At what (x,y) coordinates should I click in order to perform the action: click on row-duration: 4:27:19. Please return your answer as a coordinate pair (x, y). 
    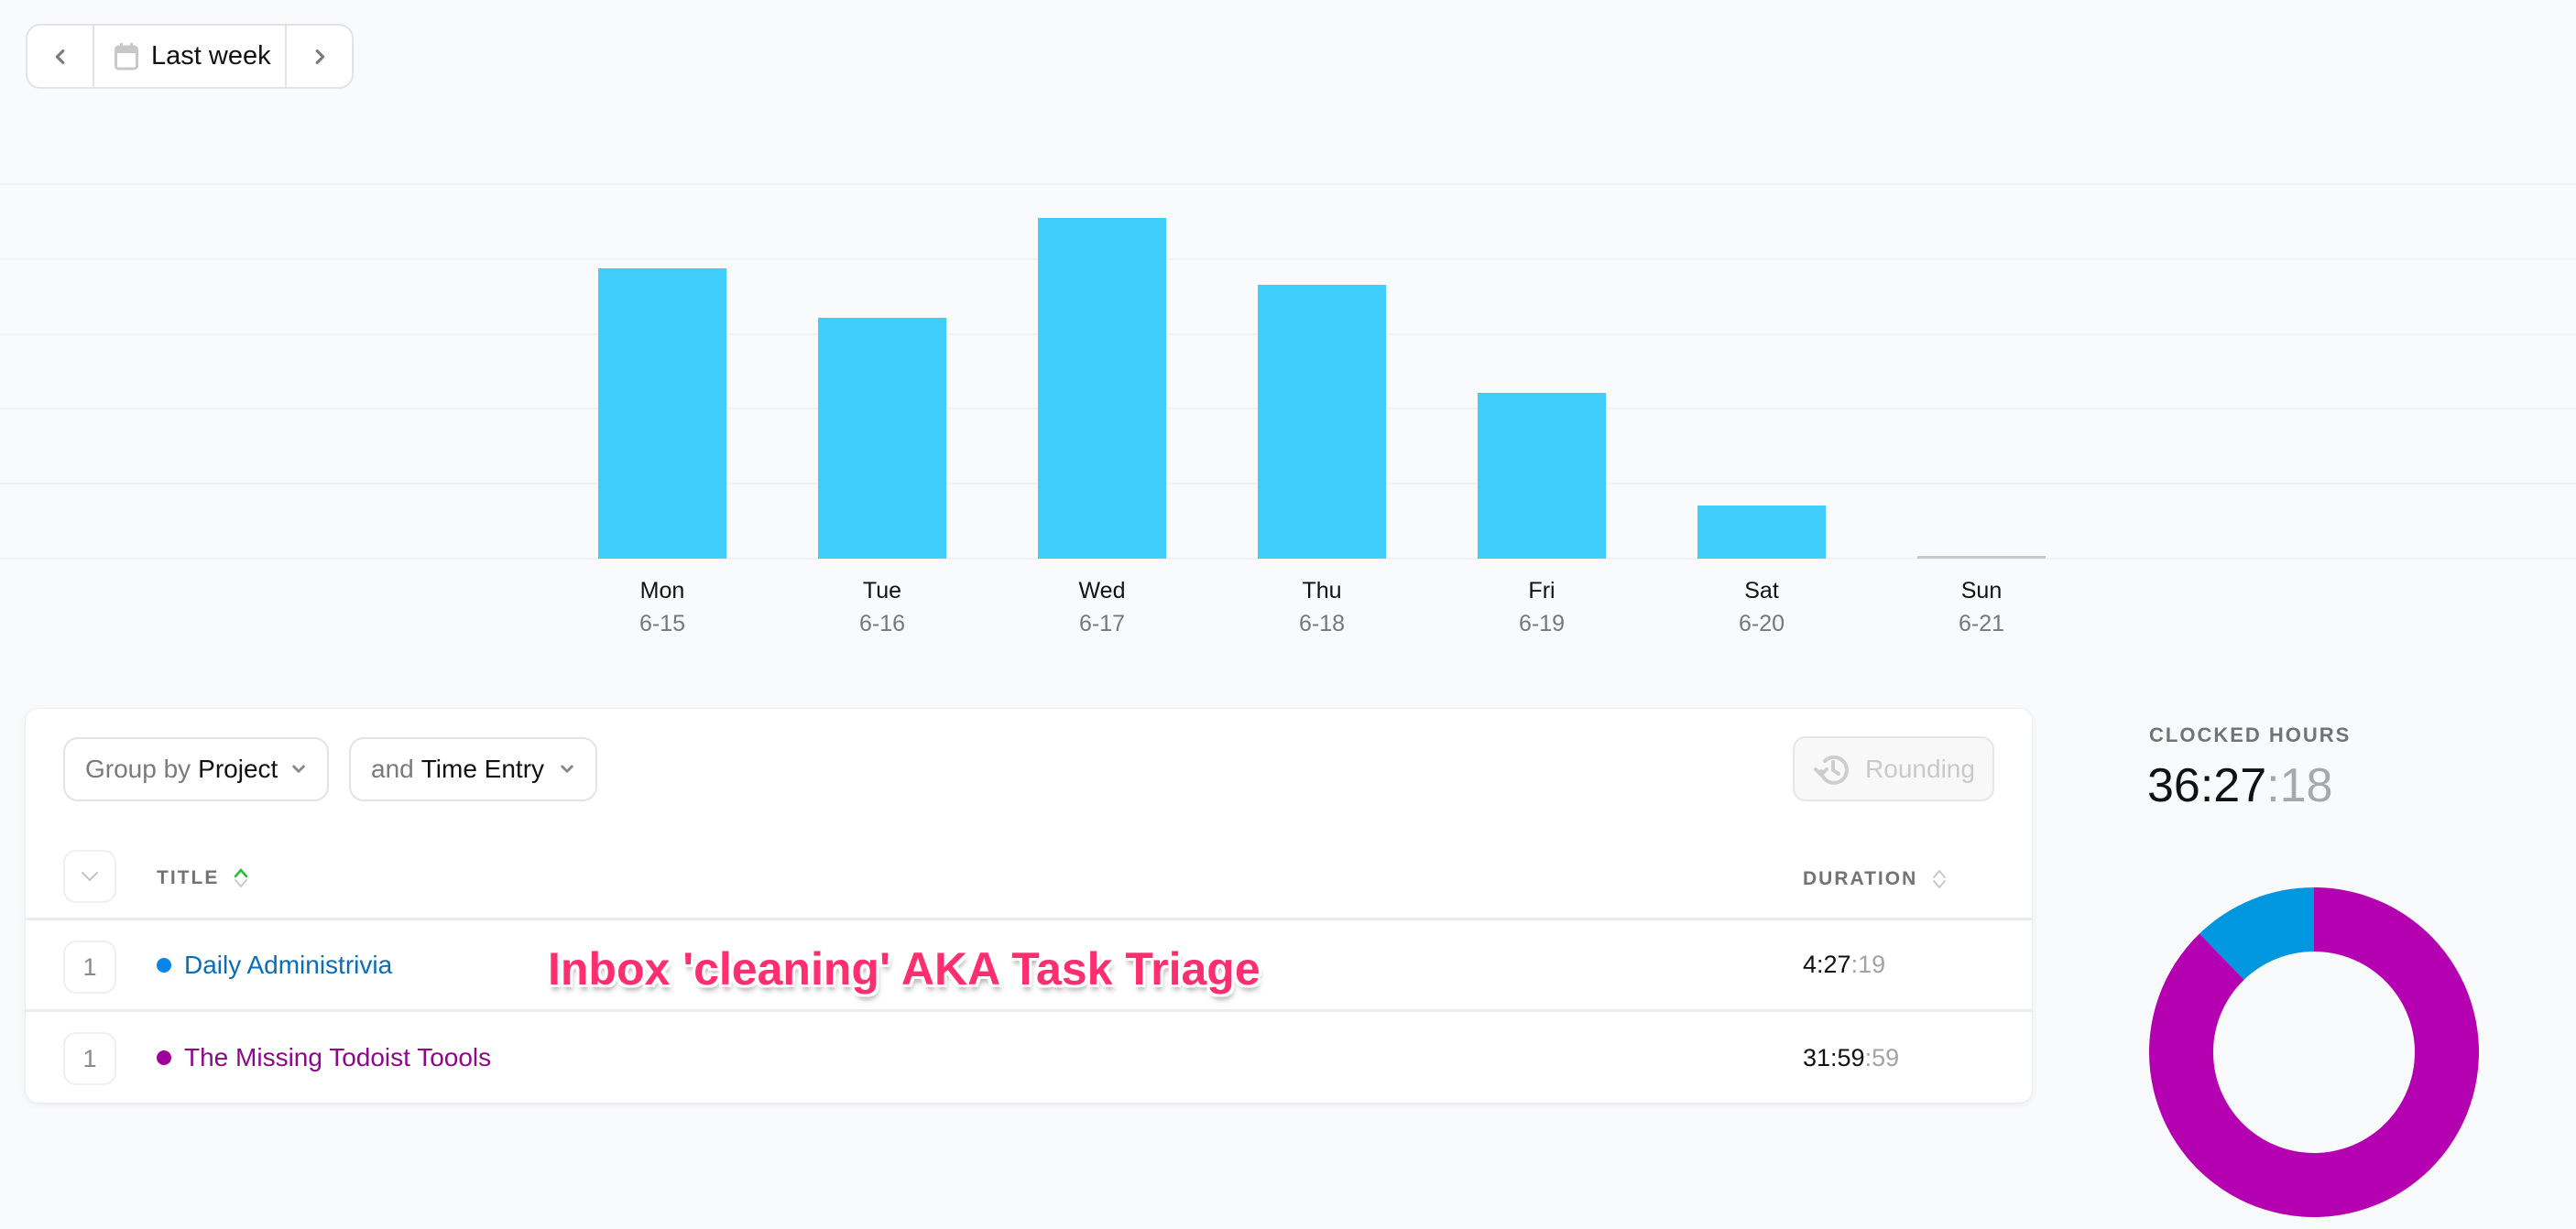
    Looking at the image, I should click on (1844, 964).